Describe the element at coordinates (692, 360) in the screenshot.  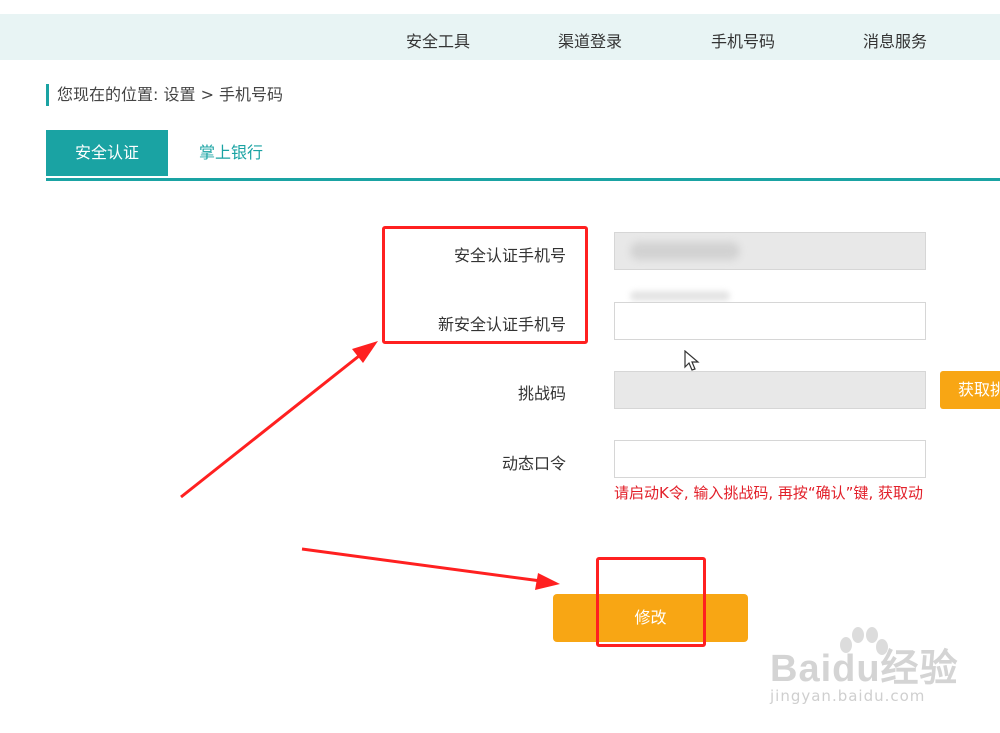
I see `mouse-cursor-icon` at that location.